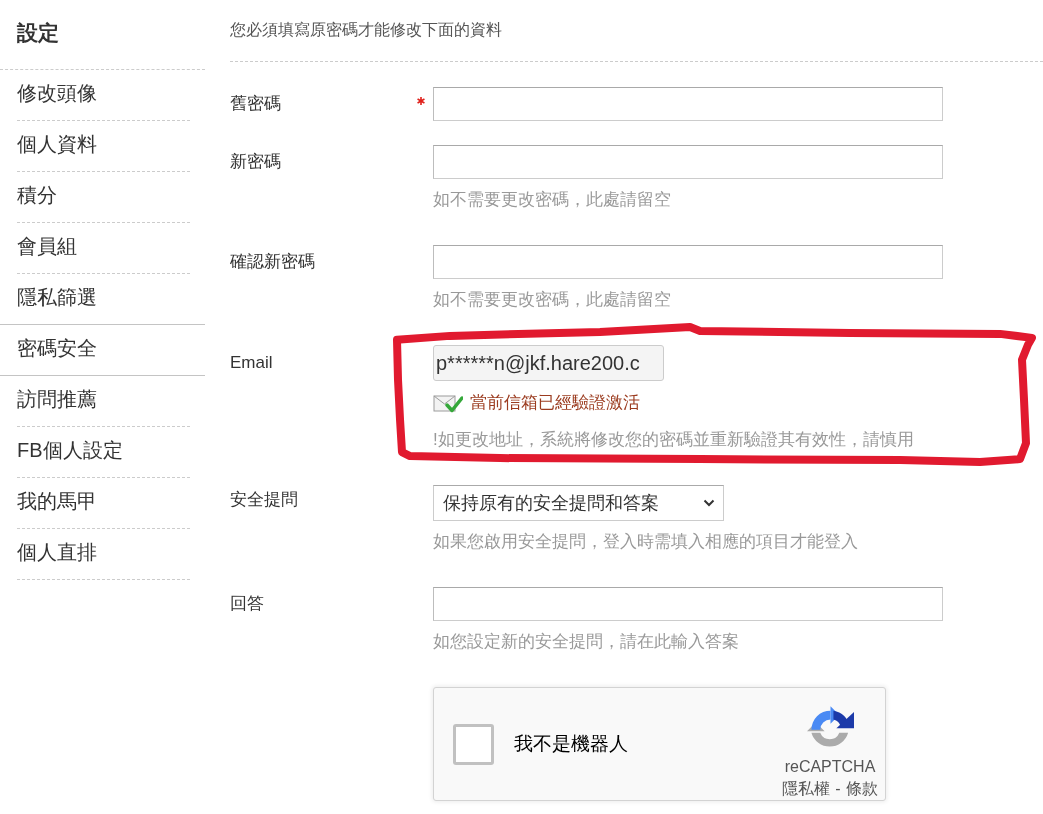  What do you see at coordinates (673, 440) in the screenshot?
I see `hint-text: !如更改地址，系統將修改您的密碼並重新驗證其有效性，請慎用` at bounding box center [673, 440].